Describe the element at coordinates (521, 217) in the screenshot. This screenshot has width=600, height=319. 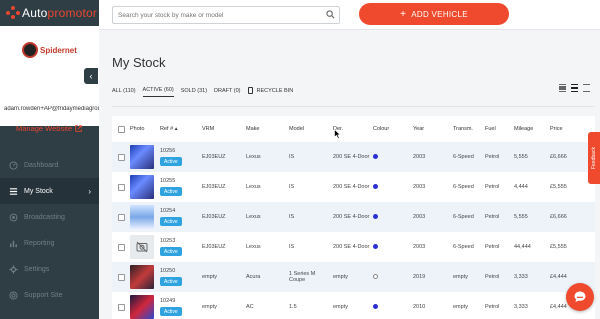
I see `mileage-cell: 5,555` at that location.